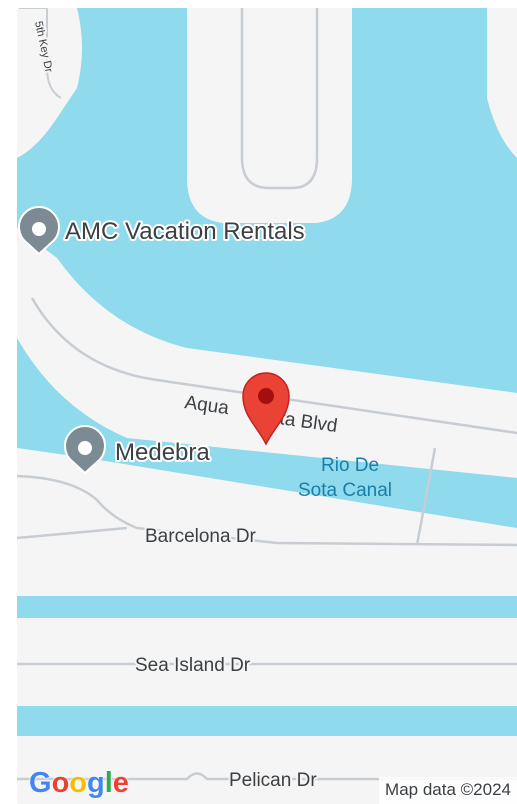 The height and width of the screenshot is (804, 517). What do you see at coordinates (448, 790) in the screenshot?
I see `map-attribution: Map data ©2024` at bounding box center [448, 790].